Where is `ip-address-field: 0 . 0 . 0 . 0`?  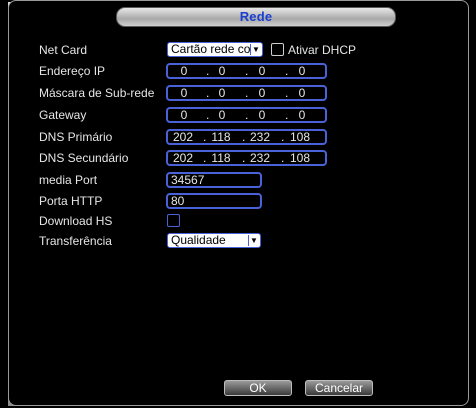
ip-address-field: 0 . 0 . 0 . 0 is located at coordinates (246, 71).